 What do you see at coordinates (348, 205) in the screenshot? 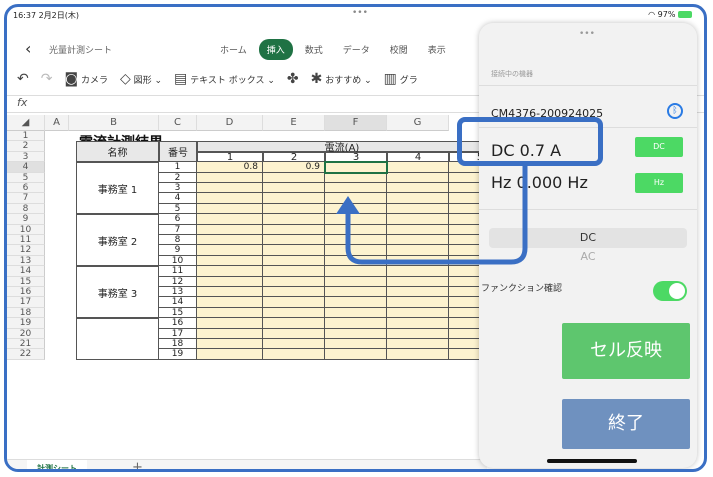
I see `arrowhead` at bounding box center [348, 205].